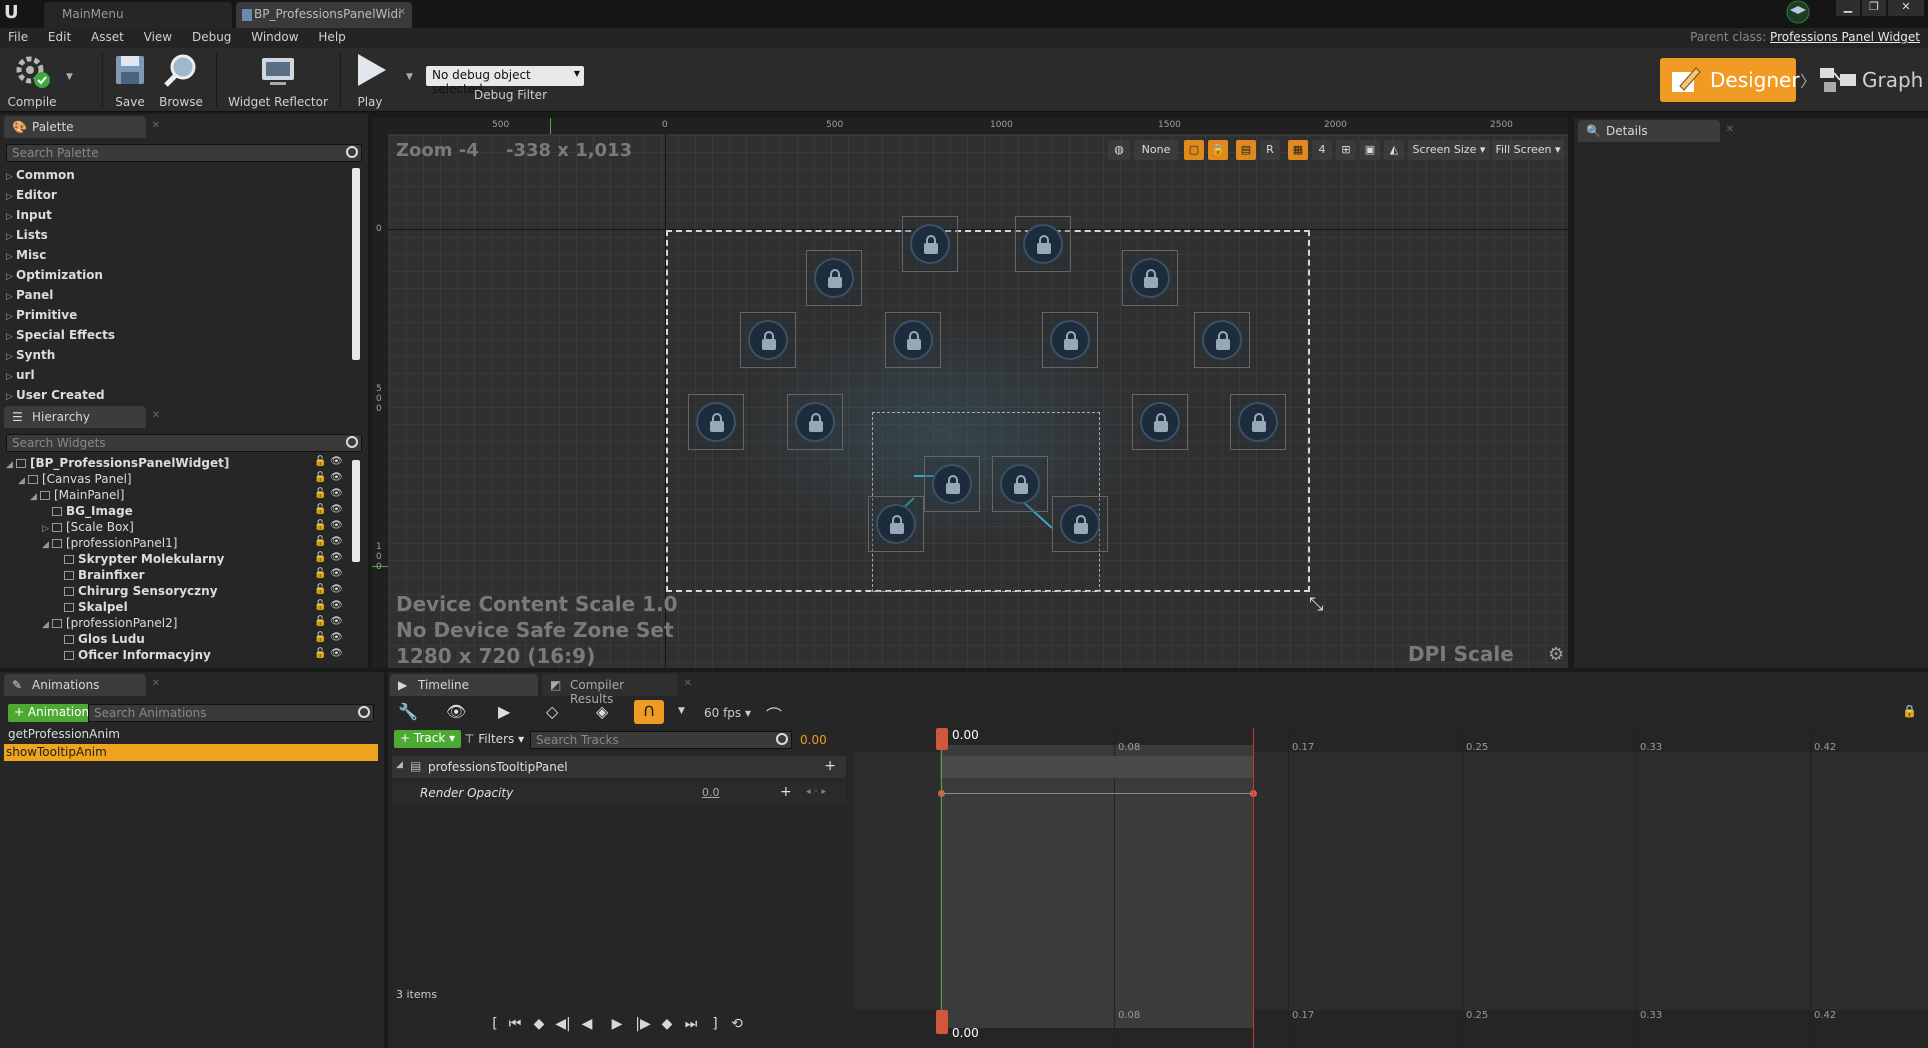 The height and width of the screenshot is (1048, 1928). What do you see at coordinates (184, 153) in the screenshot?
I see `palette-search-input: Search Palette` at bounding box center [184, 153].